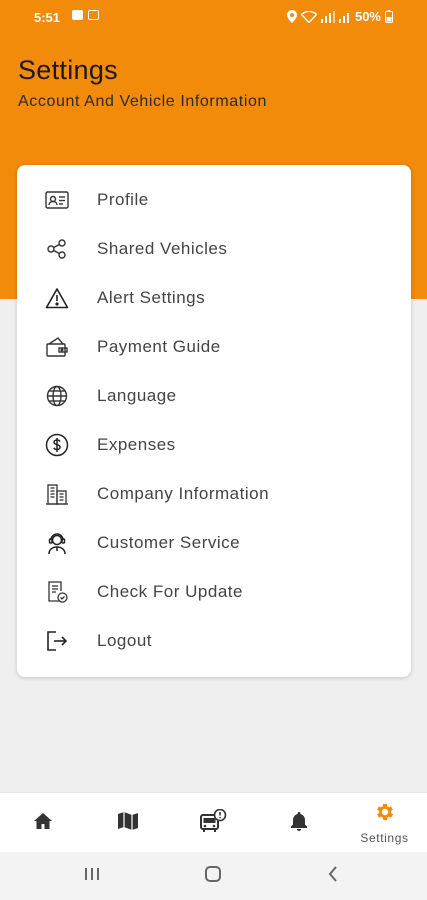  What do you see at coordinates (214, 444) in the screenshot?
I see `menu-item-expenses: Expenses` at bounding box center [214, 444].